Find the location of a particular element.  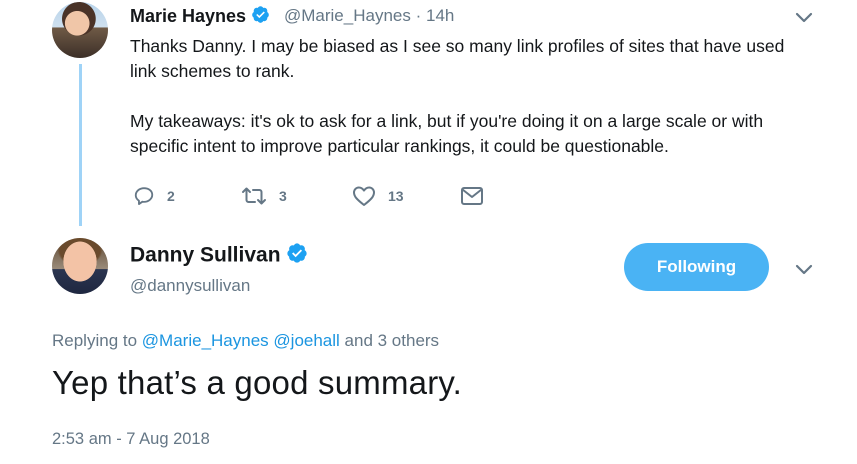

reply-tweet-menu-button is located at coordinates (804, 19).